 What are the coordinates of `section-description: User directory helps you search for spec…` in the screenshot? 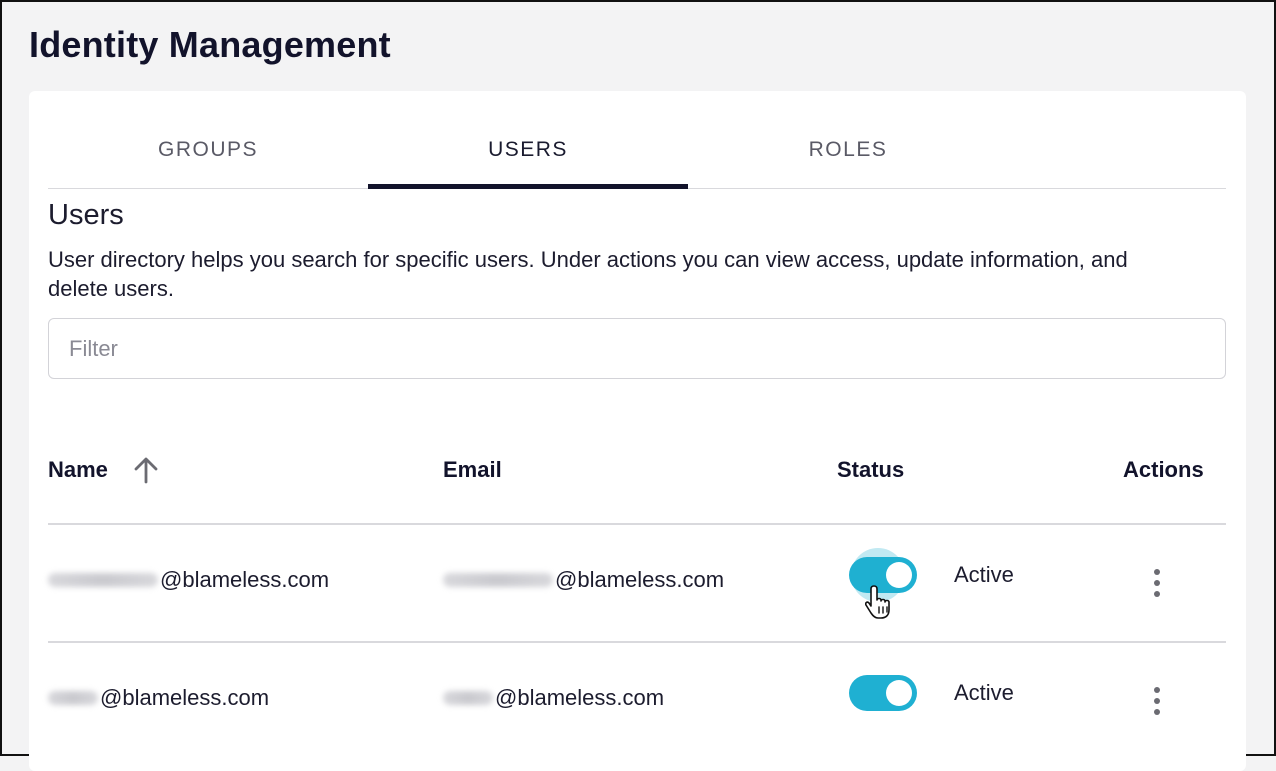 It's located at (588, 274).